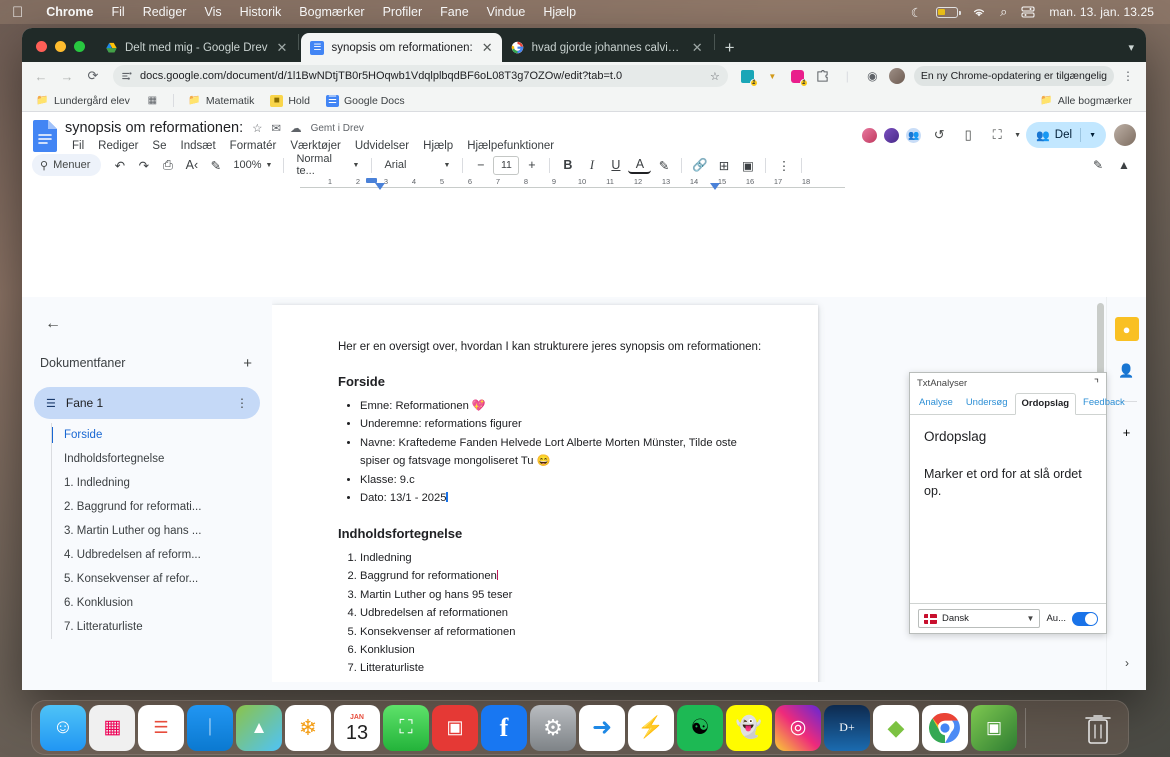 This screenshot has height=757, width=1170. Describe the element at coordinates (847, 727) in the screenshot. I see `dock-app-disney-plus: D+` at that location.